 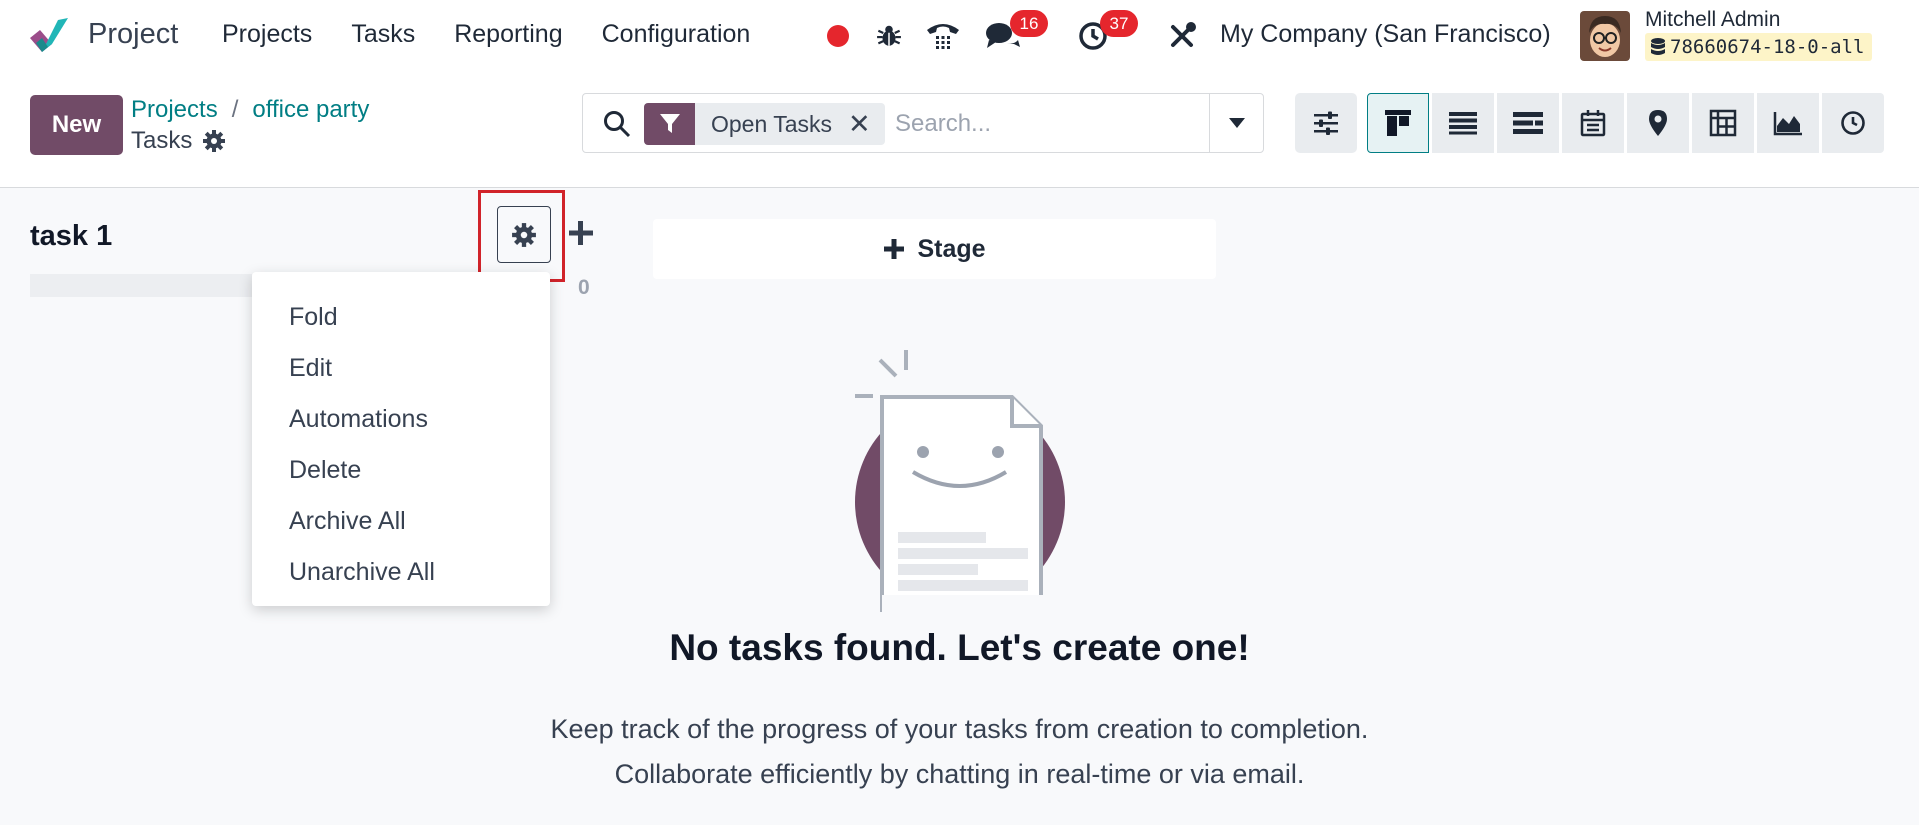 What do you see at coordinates (401, 368) in the screenshot?
I see `menu-item-edit: Edit` at bounding box center [401, 368].